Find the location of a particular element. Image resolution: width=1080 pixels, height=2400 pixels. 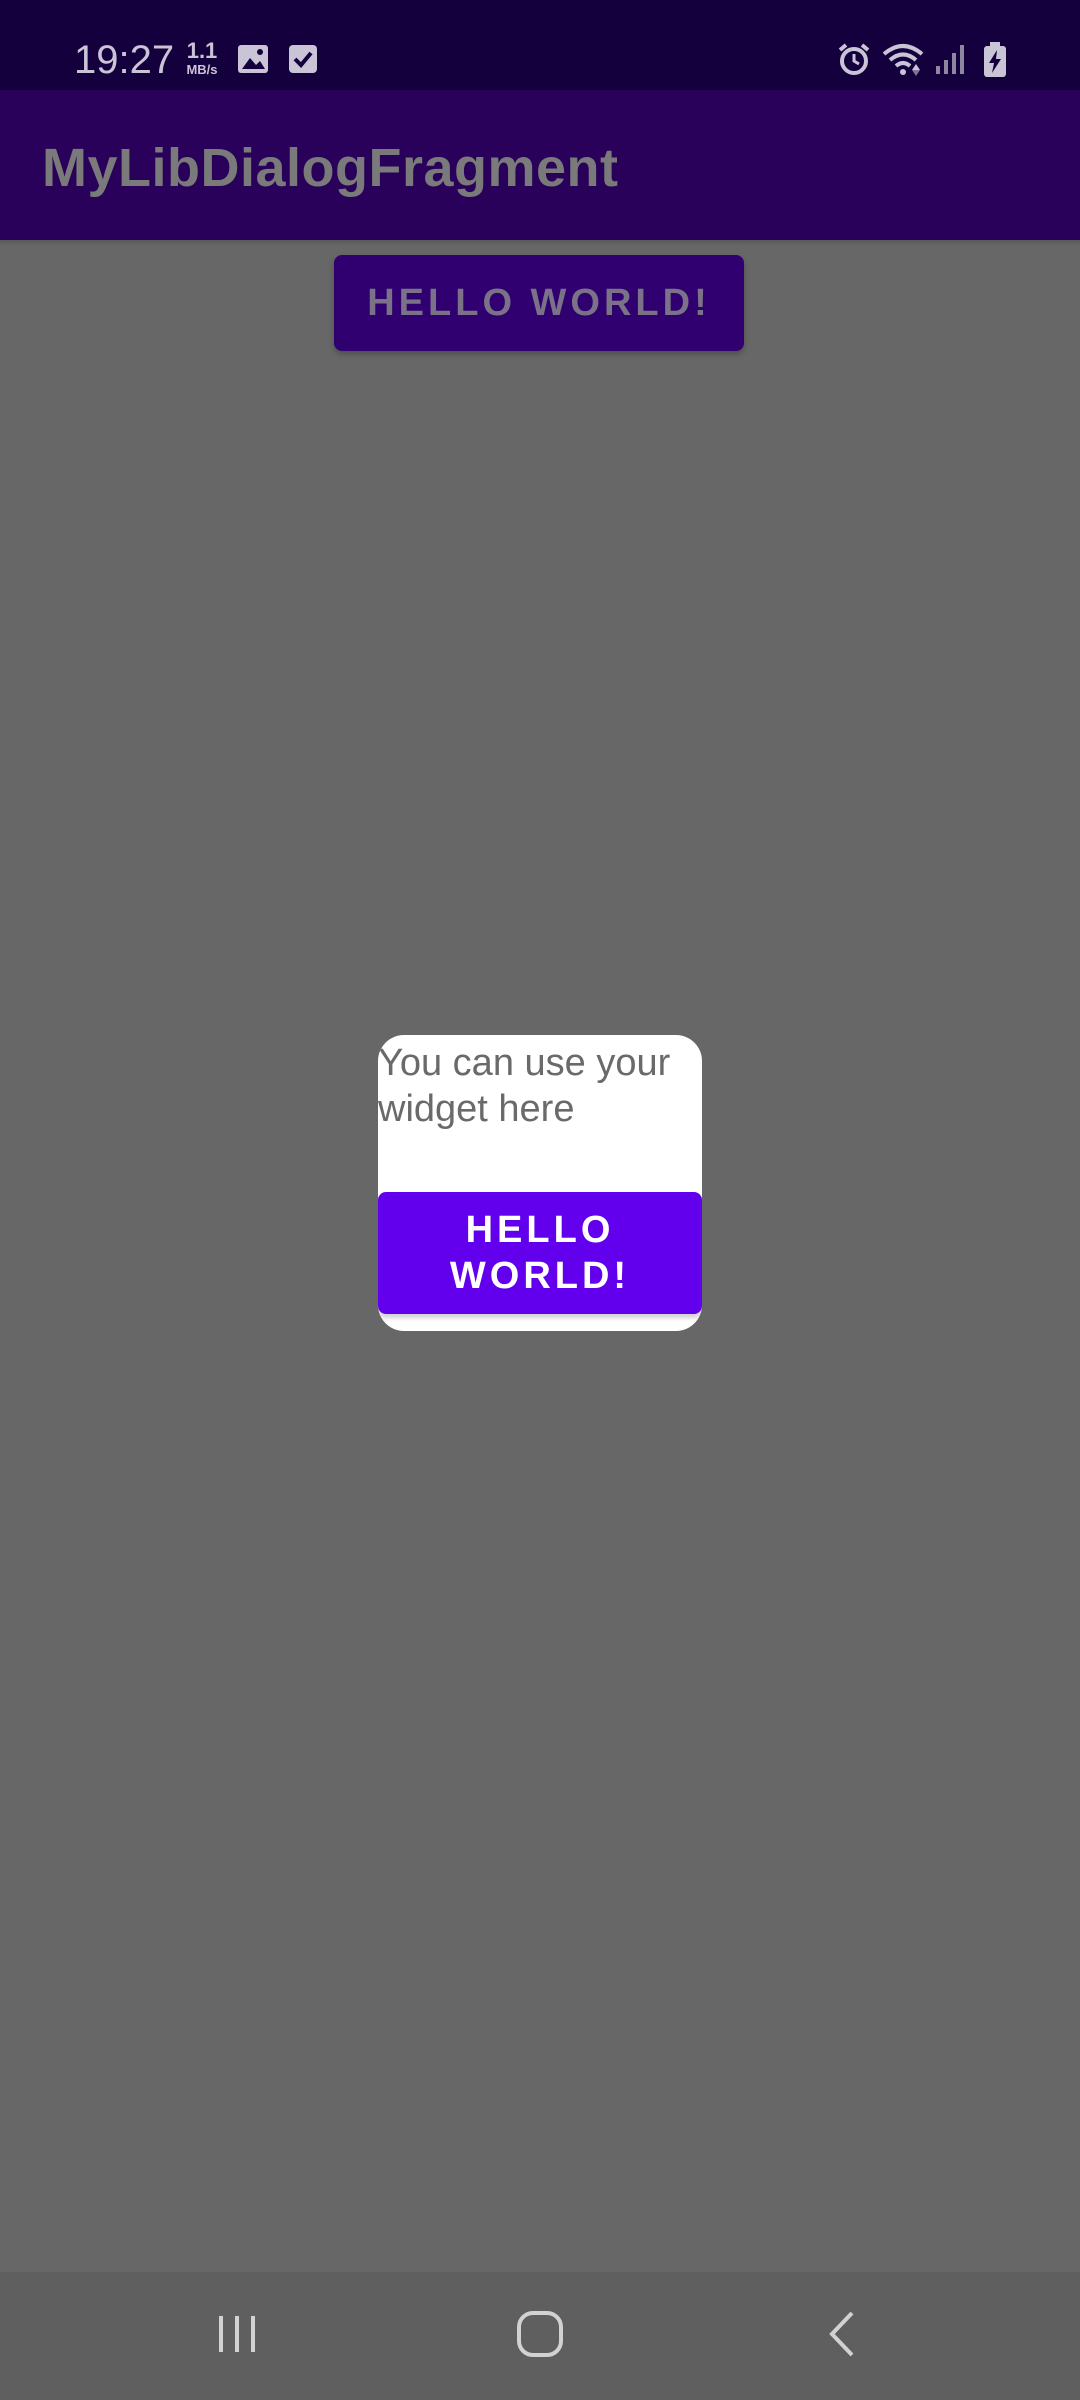

signal-icon is located at coordinates (950, 61).